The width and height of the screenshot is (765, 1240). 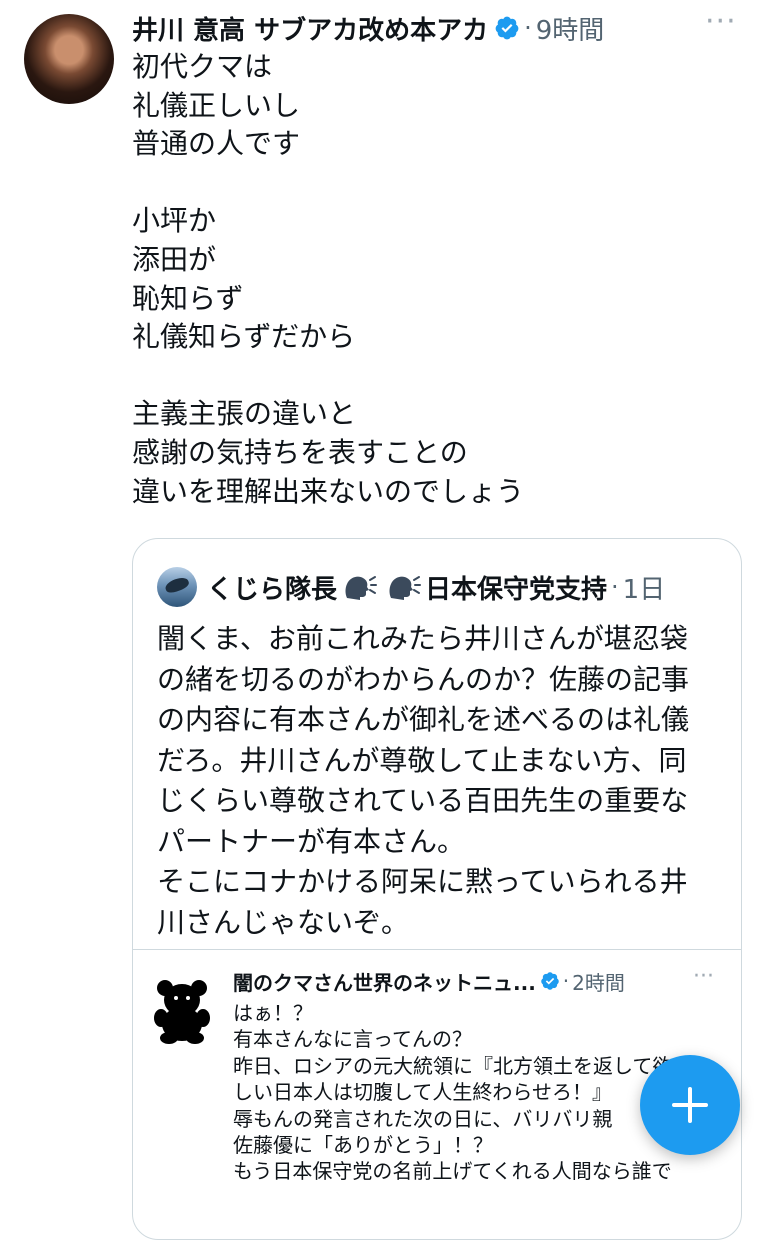 What do you see at coordinates (644, 587) in the screenshot?
I see `quote-time: 1日` at bounding box center [644, 587].